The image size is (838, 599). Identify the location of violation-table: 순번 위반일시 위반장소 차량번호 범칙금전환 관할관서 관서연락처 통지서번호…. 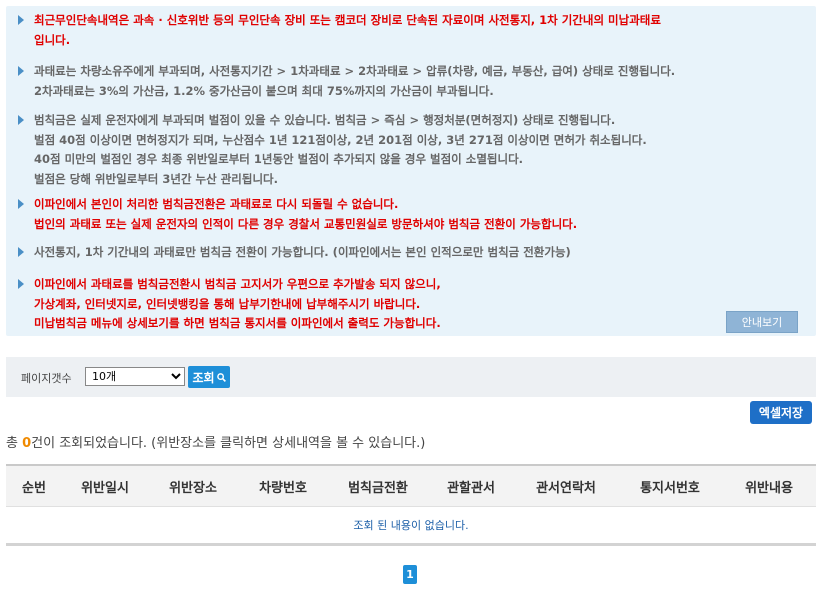
(411, 505).